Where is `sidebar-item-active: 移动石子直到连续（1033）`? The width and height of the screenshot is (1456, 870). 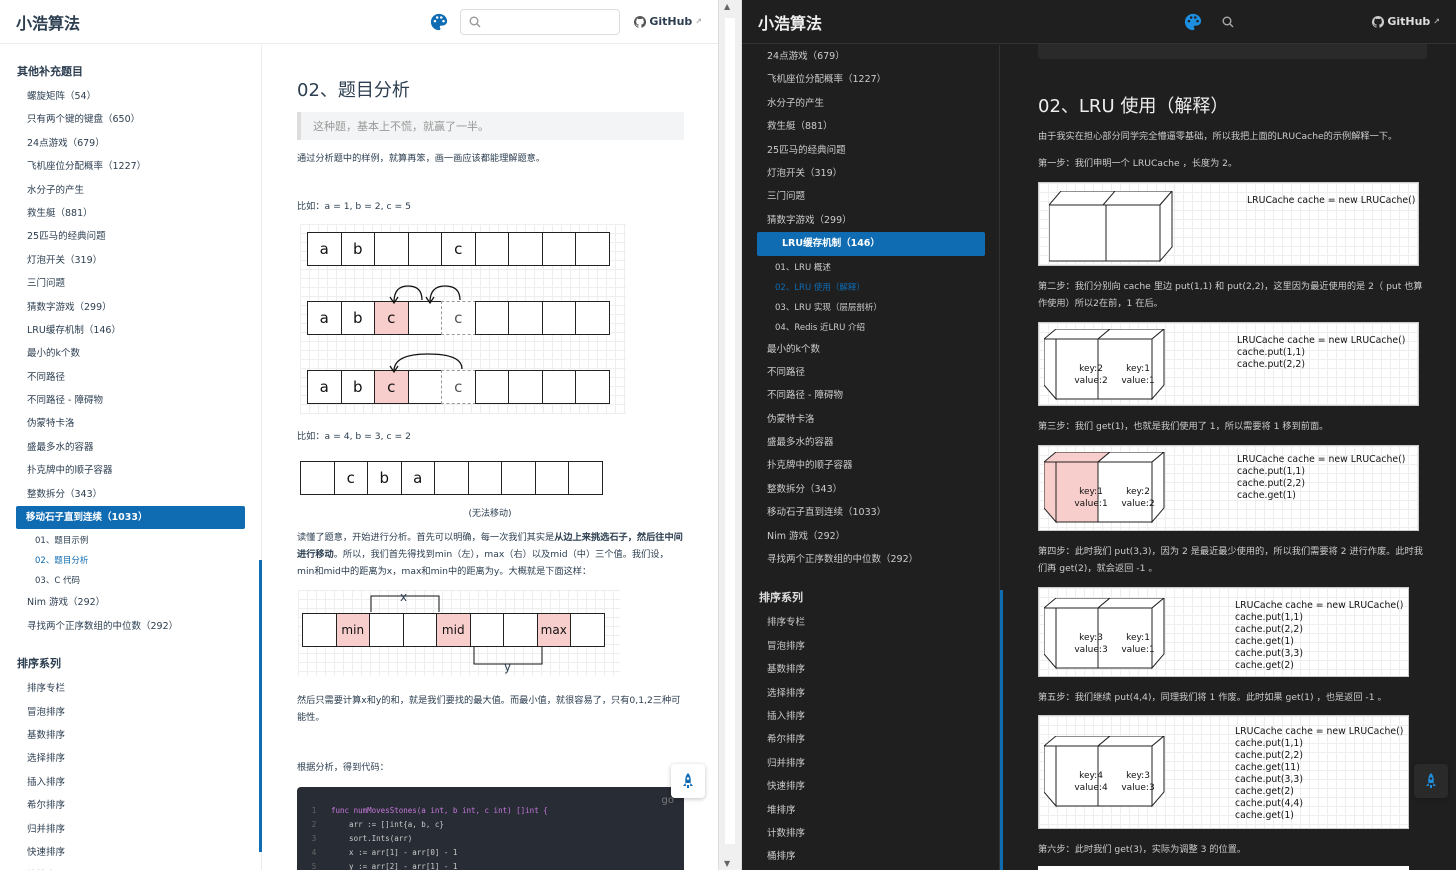 sidebar-item-active: 移动石子直到连续（1033） is located at coordinates (130, 518).